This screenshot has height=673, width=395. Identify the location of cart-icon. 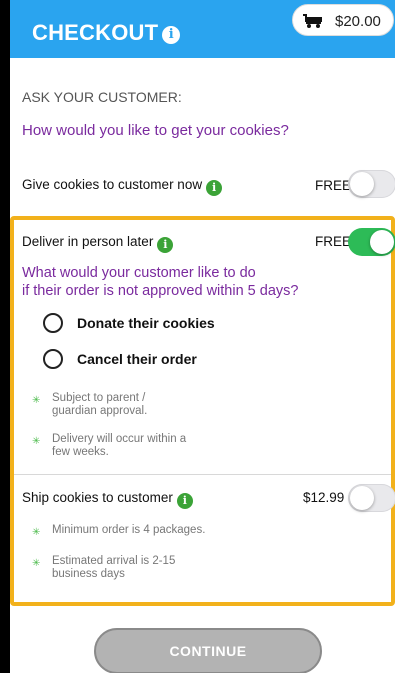
(312, 21).